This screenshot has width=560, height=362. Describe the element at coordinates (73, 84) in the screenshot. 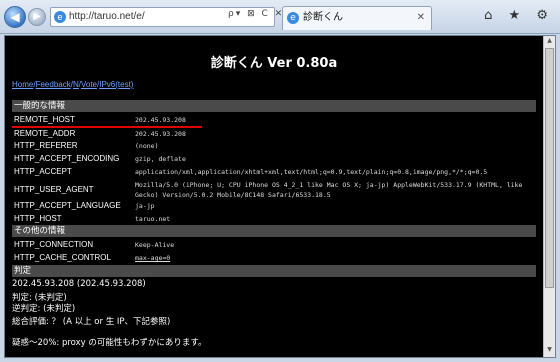

I see `nav-links: Home/Feedback/N/Vote/IPv6(test)` at that location.